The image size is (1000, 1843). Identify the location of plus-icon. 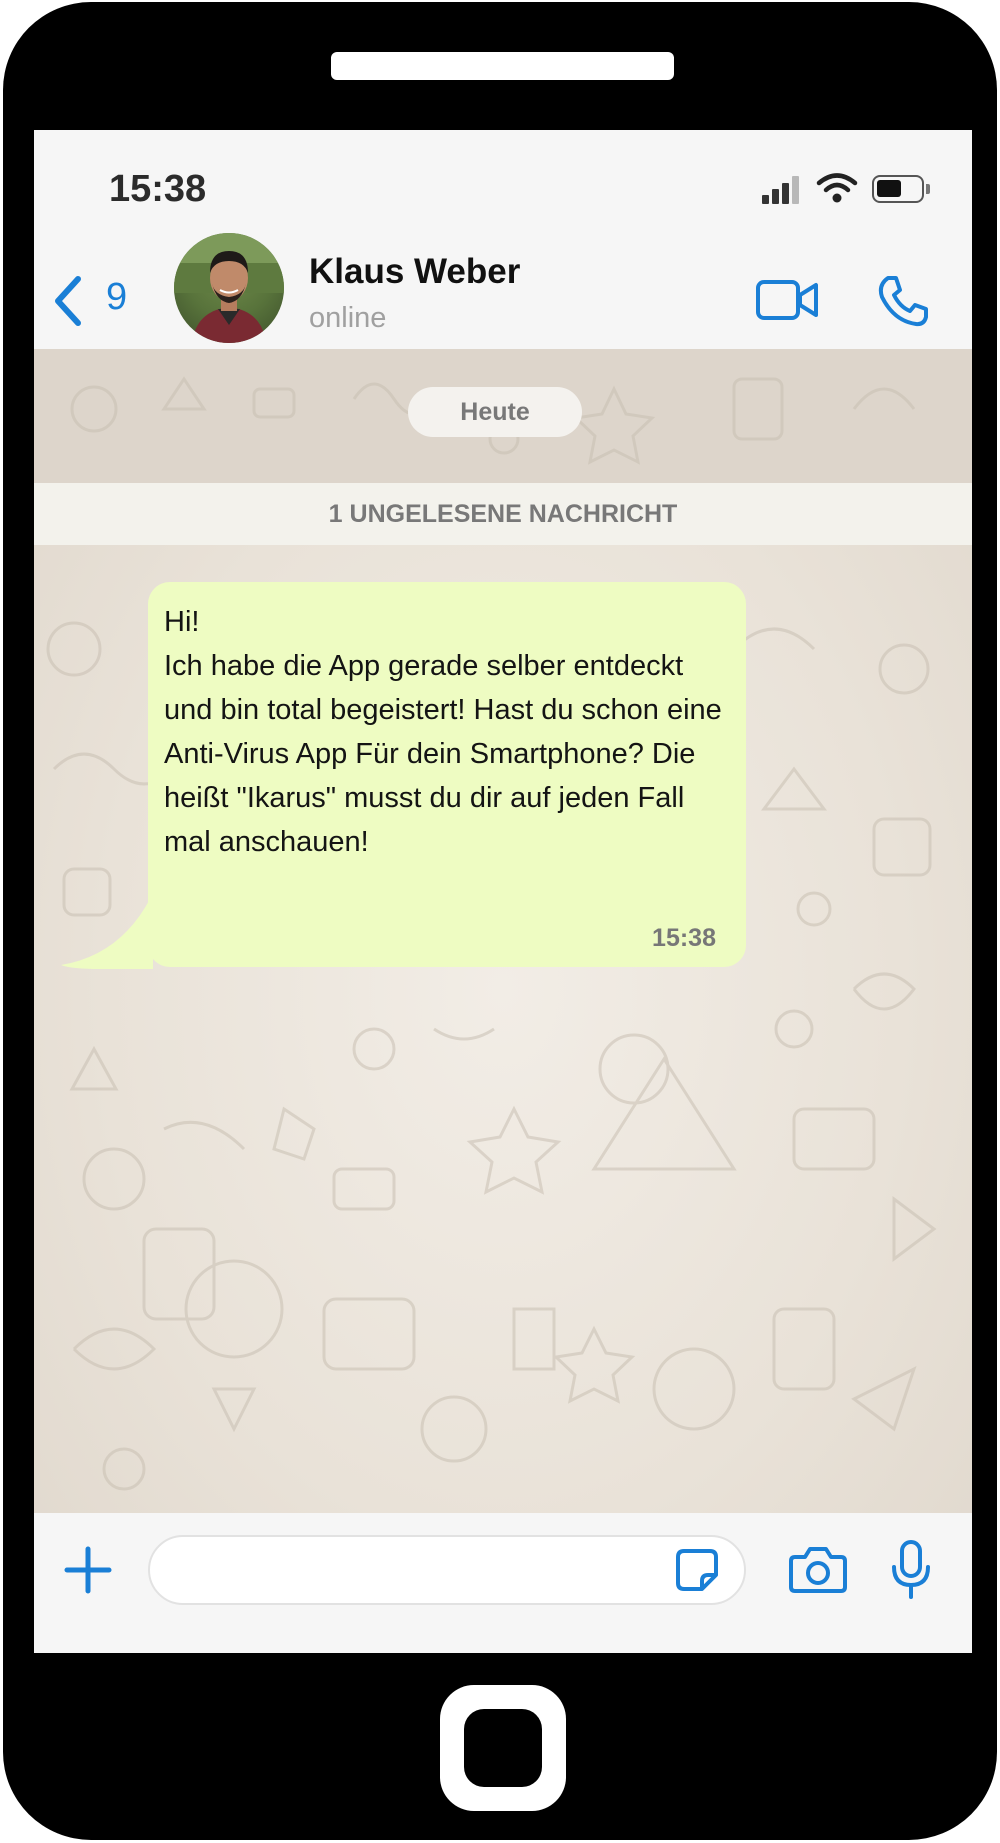
(88, 1570).